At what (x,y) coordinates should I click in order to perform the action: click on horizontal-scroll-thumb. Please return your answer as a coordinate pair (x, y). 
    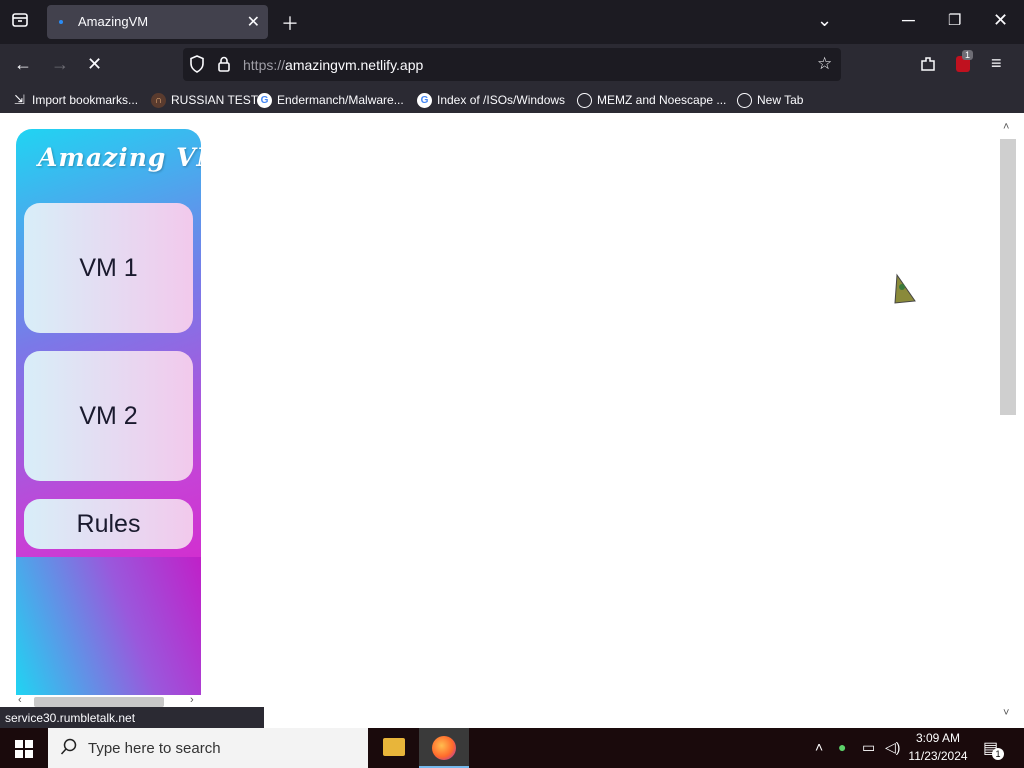
    Looking at the image, I should click on (99, 702).